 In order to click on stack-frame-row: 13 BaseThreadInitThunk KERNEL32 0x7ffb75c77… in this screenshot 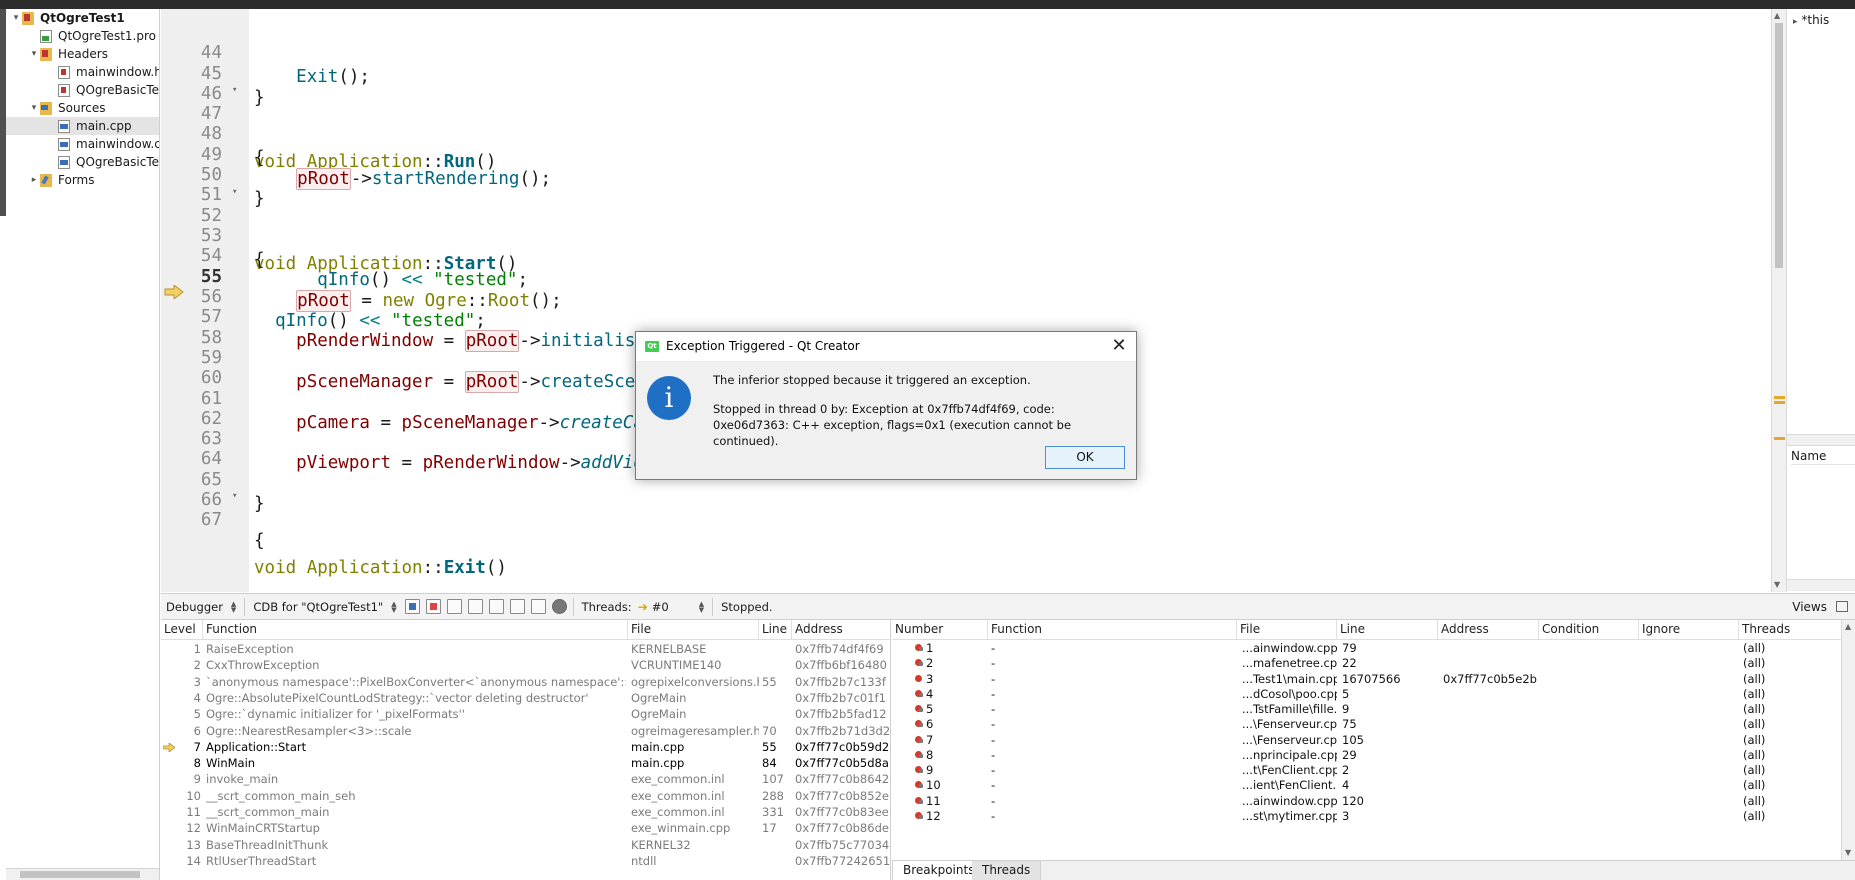, I will do `click(525, 845)`.